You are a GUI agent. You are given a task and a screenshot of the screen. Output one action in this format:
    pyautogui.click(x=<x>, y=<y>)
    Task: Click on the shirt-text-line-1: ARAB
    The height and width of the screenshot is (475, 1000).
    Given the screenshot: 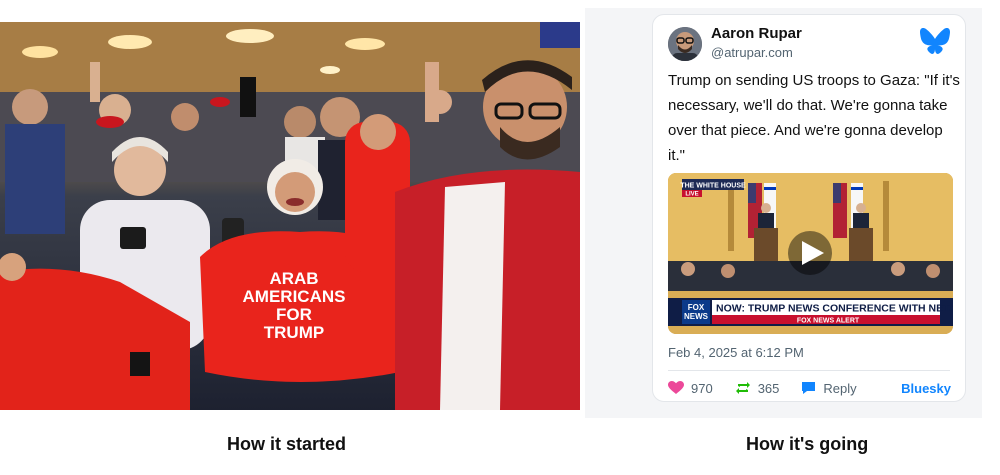 What is the action you would take?
    pyautogui.click(x=293, y=278)
    